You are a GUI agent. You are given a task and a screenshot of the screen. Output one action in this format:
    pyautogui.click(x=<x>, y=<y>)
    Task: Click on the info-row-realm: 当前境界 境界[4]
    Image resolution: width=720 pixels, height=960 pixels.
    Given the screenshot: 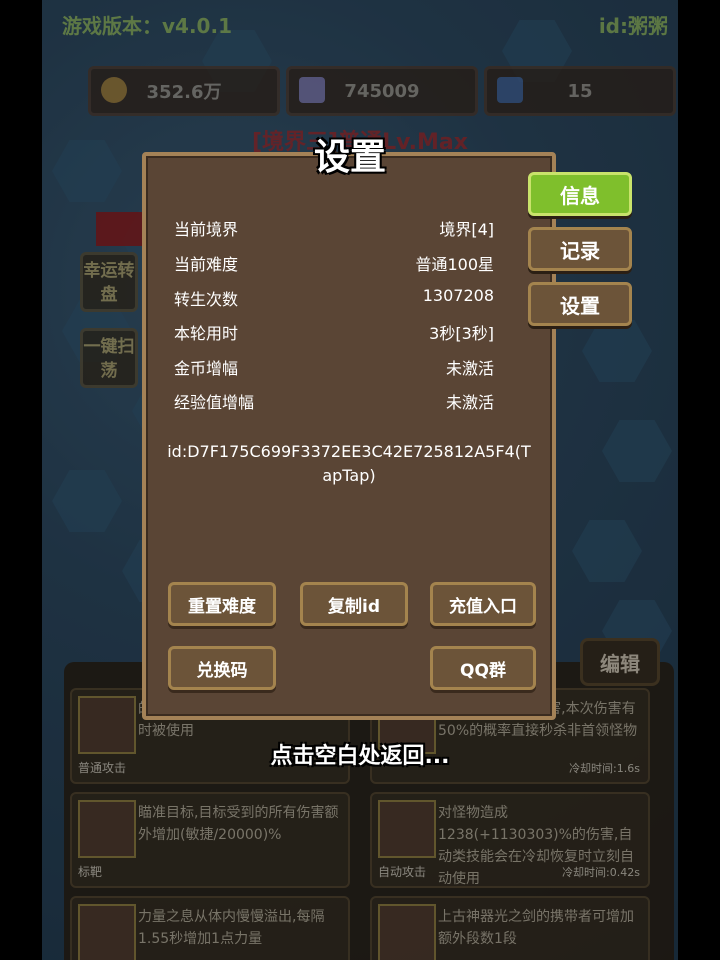 What is the action you would take?
    pyautogui.click(x=334, y=229)
    